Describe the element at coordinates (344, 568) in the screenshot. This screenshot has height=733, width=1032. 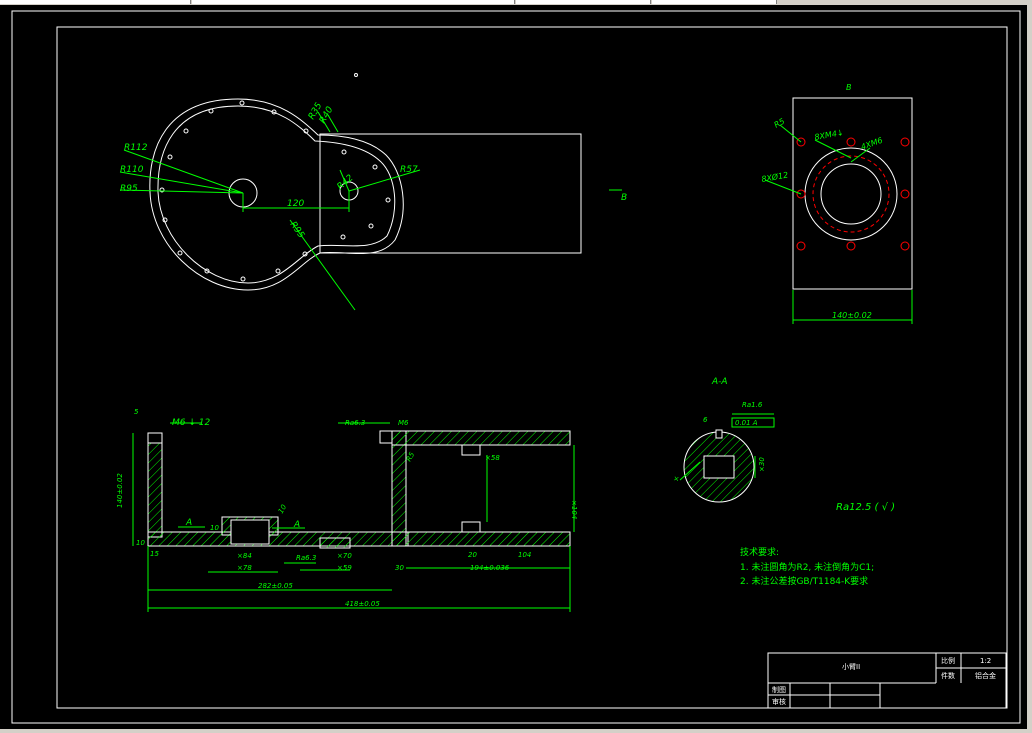
I see `dim-59: ×59` at that location.